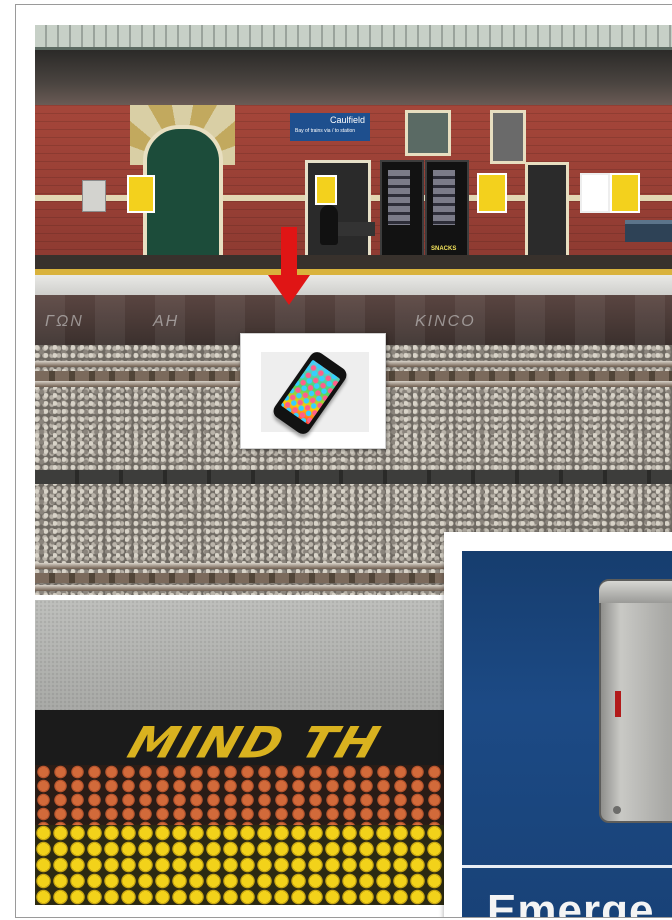  What do you see at coordinates (313, 391) in the screenshot?
I see `phone-inset` at bounding box center [313, 391].